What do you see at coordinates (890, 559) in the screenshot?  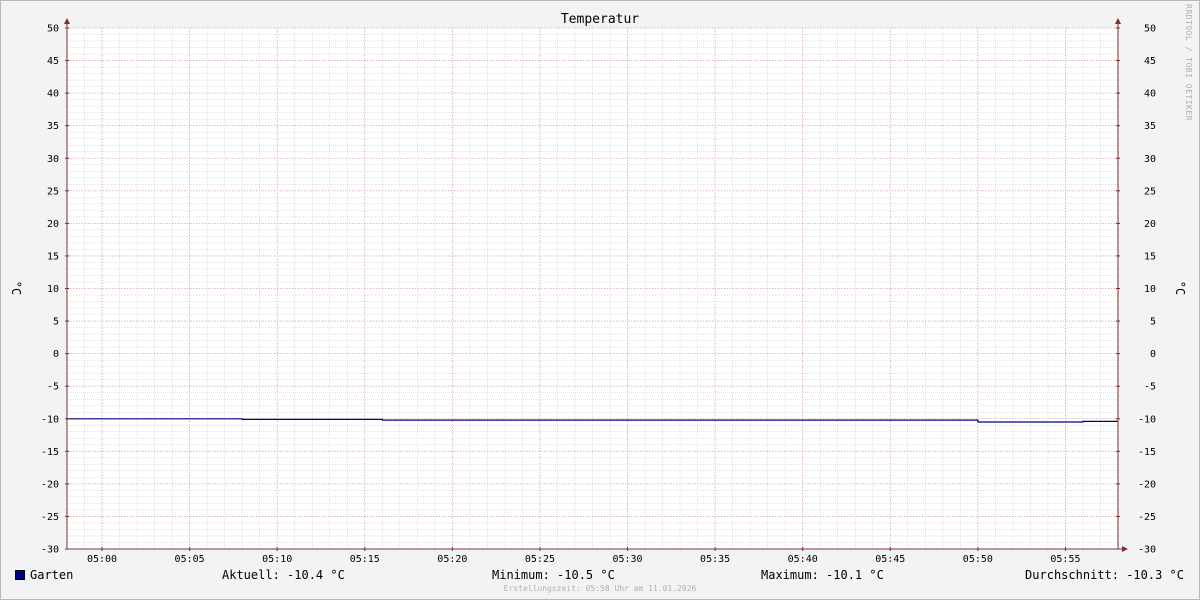 I see `x-tick-label: 05:45` at bounding box center [890, 559].